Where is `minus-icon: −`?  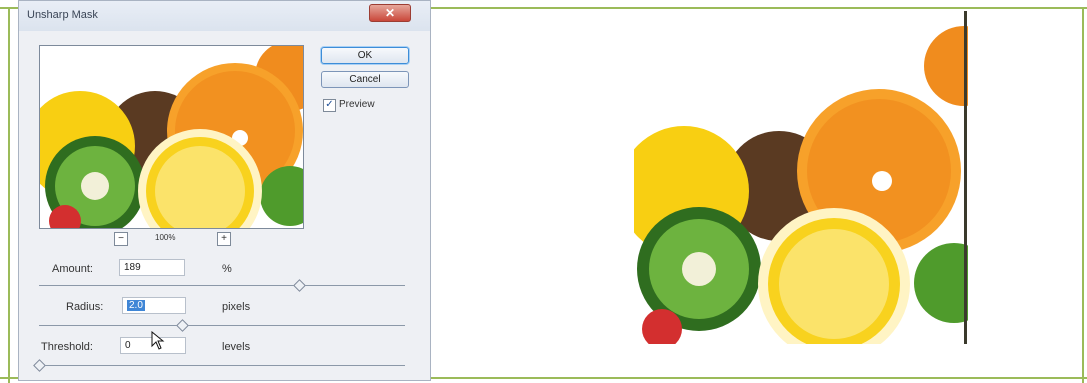 minus-icon: − is located at coordinates (121, 238).